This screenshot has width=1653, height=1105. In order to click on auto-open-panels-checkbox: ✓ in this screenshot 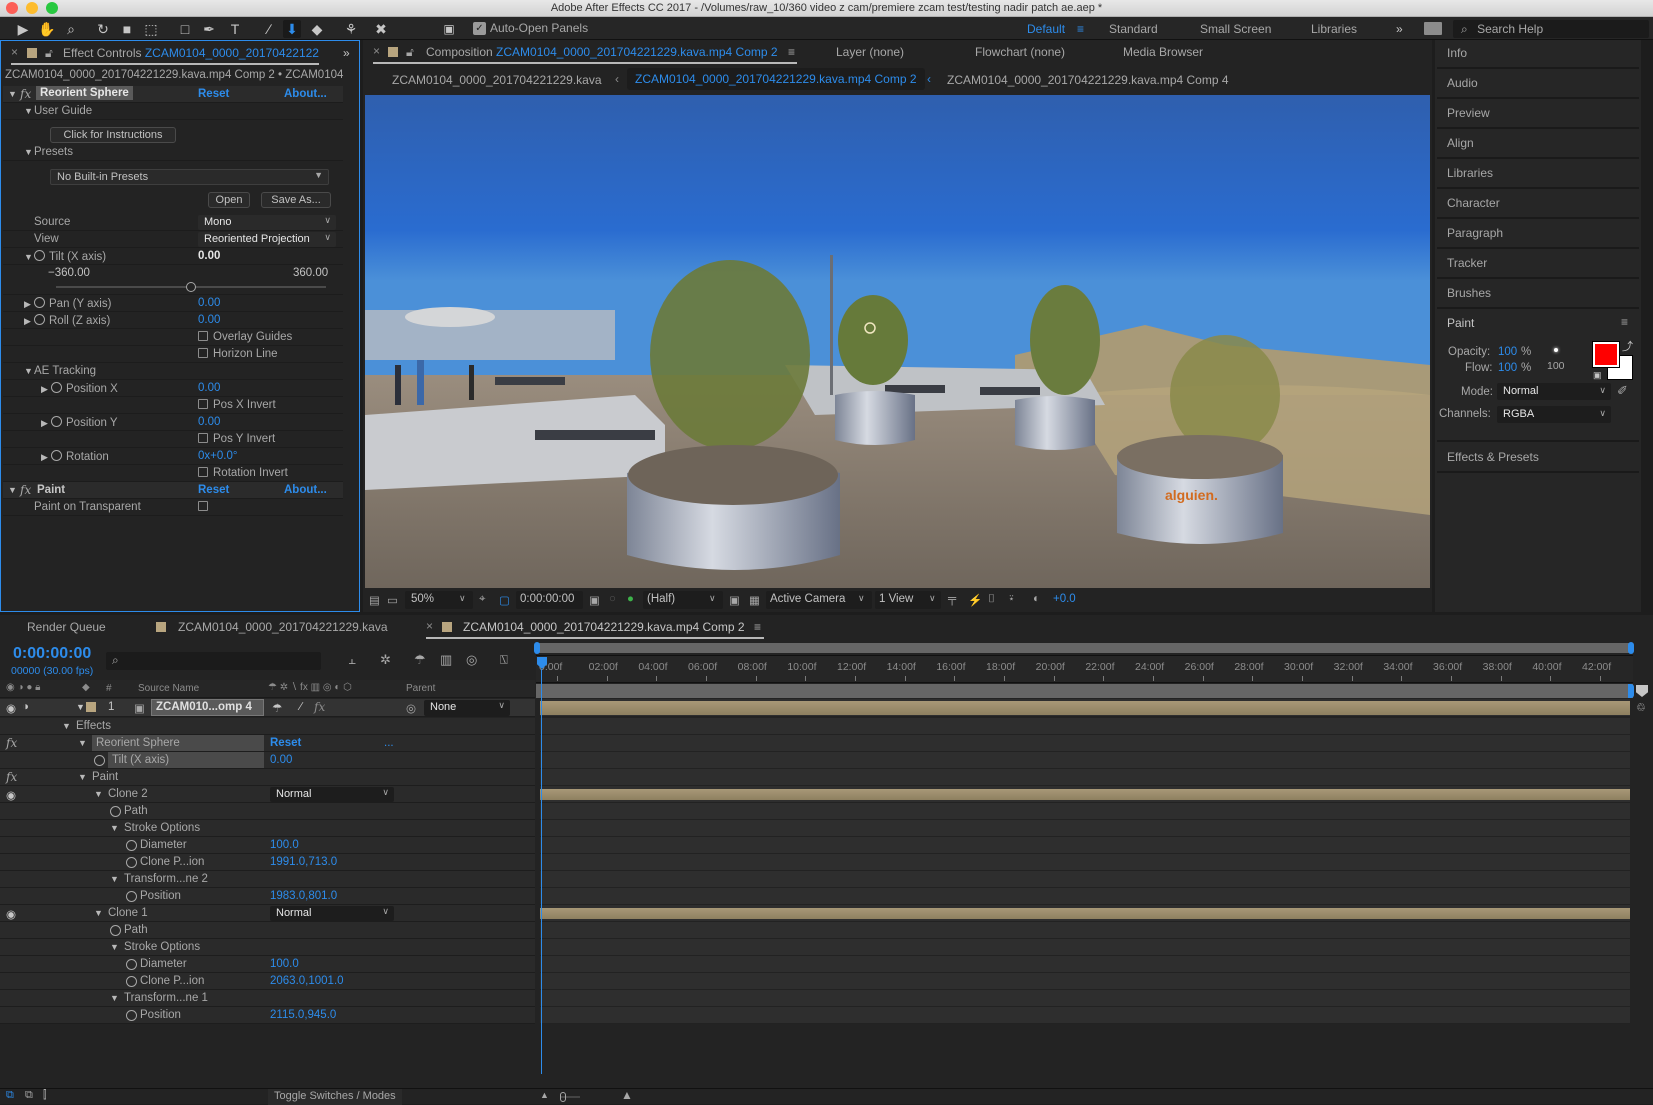, I will do `click(479, 28)`.